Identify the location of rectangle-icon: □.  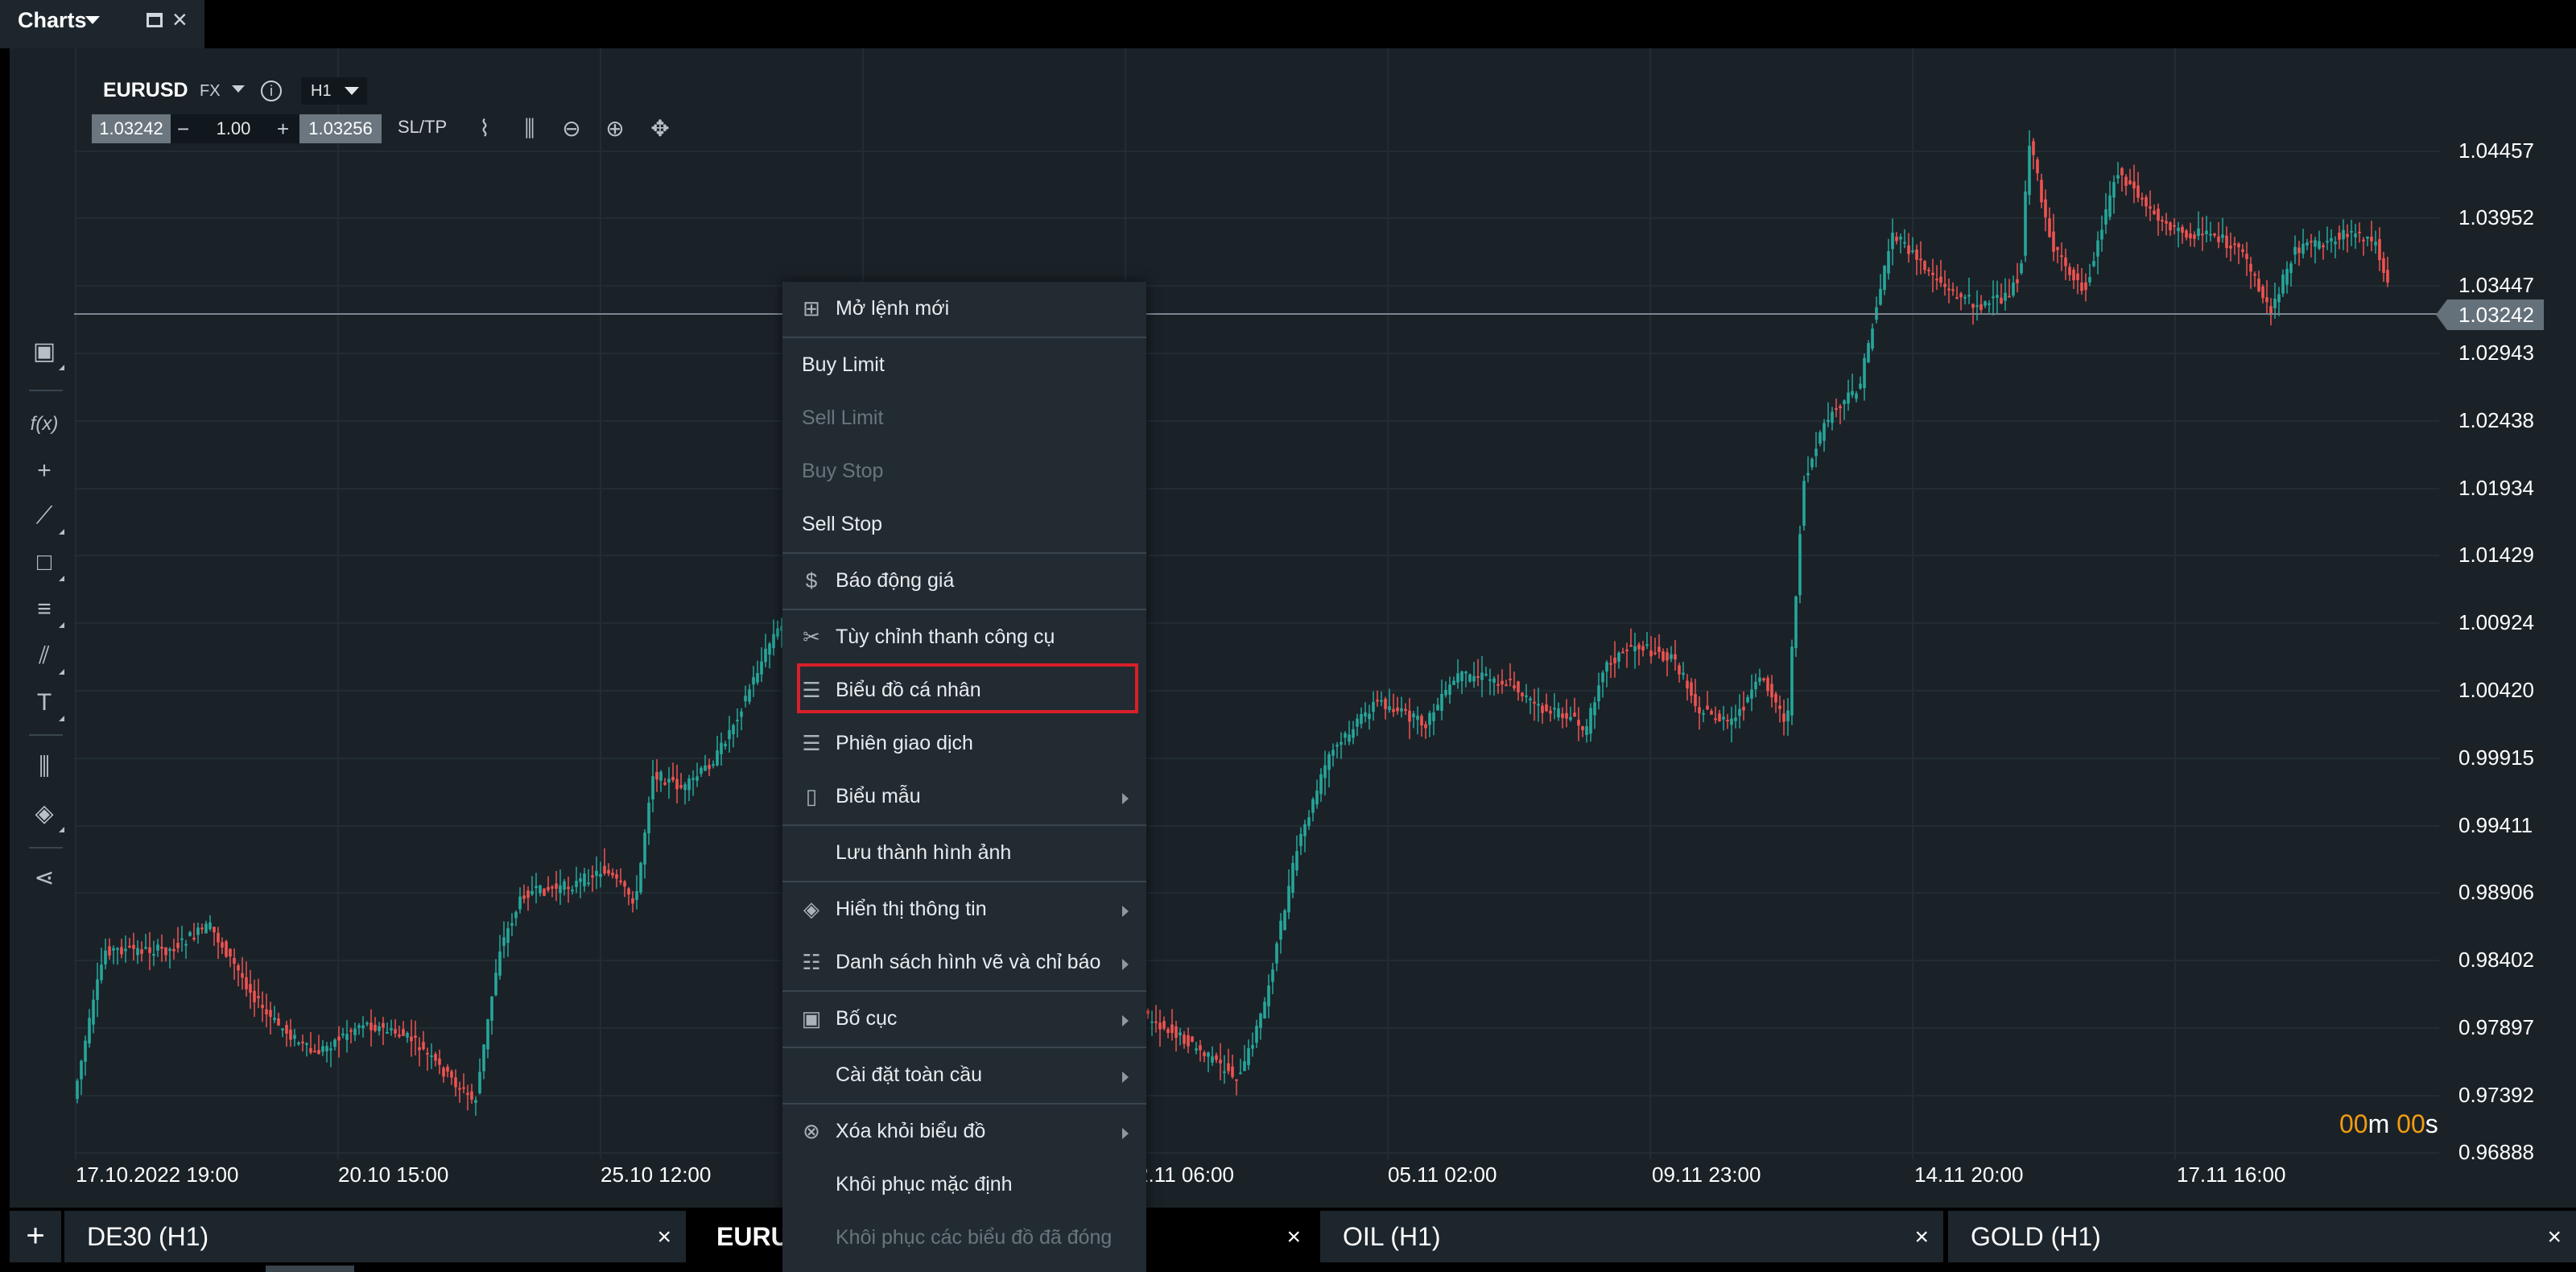
(45, 563).